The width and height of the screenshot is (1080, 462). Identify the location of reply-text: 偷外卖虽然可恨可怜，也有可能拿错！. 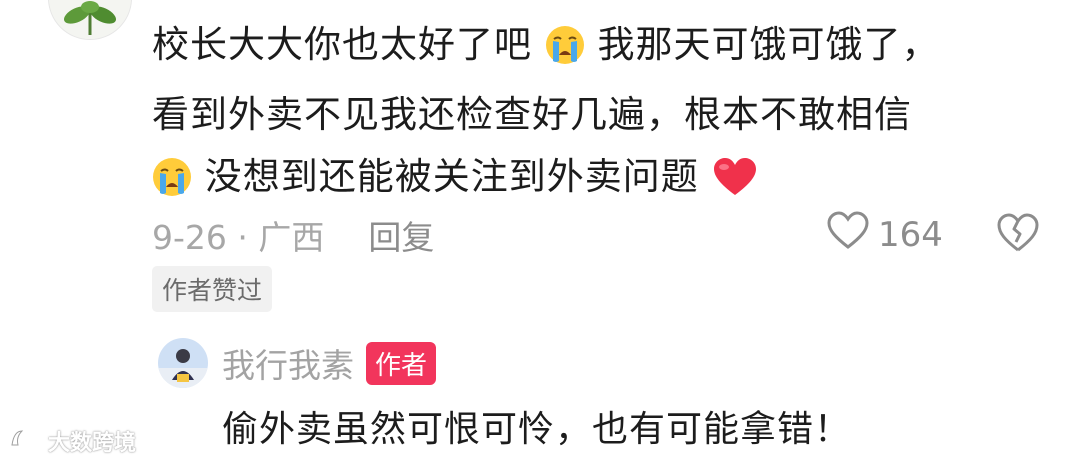
(537, 429).